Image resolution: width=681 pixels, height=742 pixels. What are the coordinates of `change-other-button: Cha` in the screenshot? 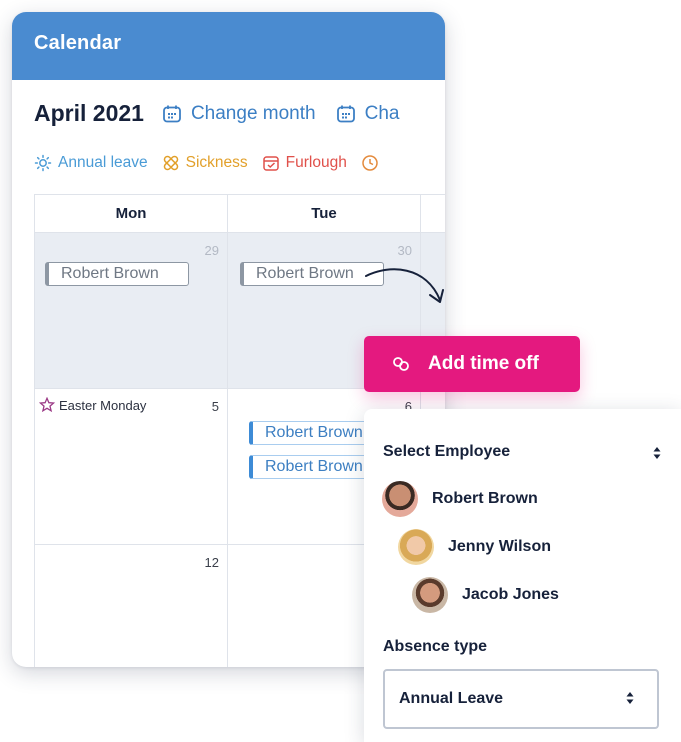 It's located at (368, 113).